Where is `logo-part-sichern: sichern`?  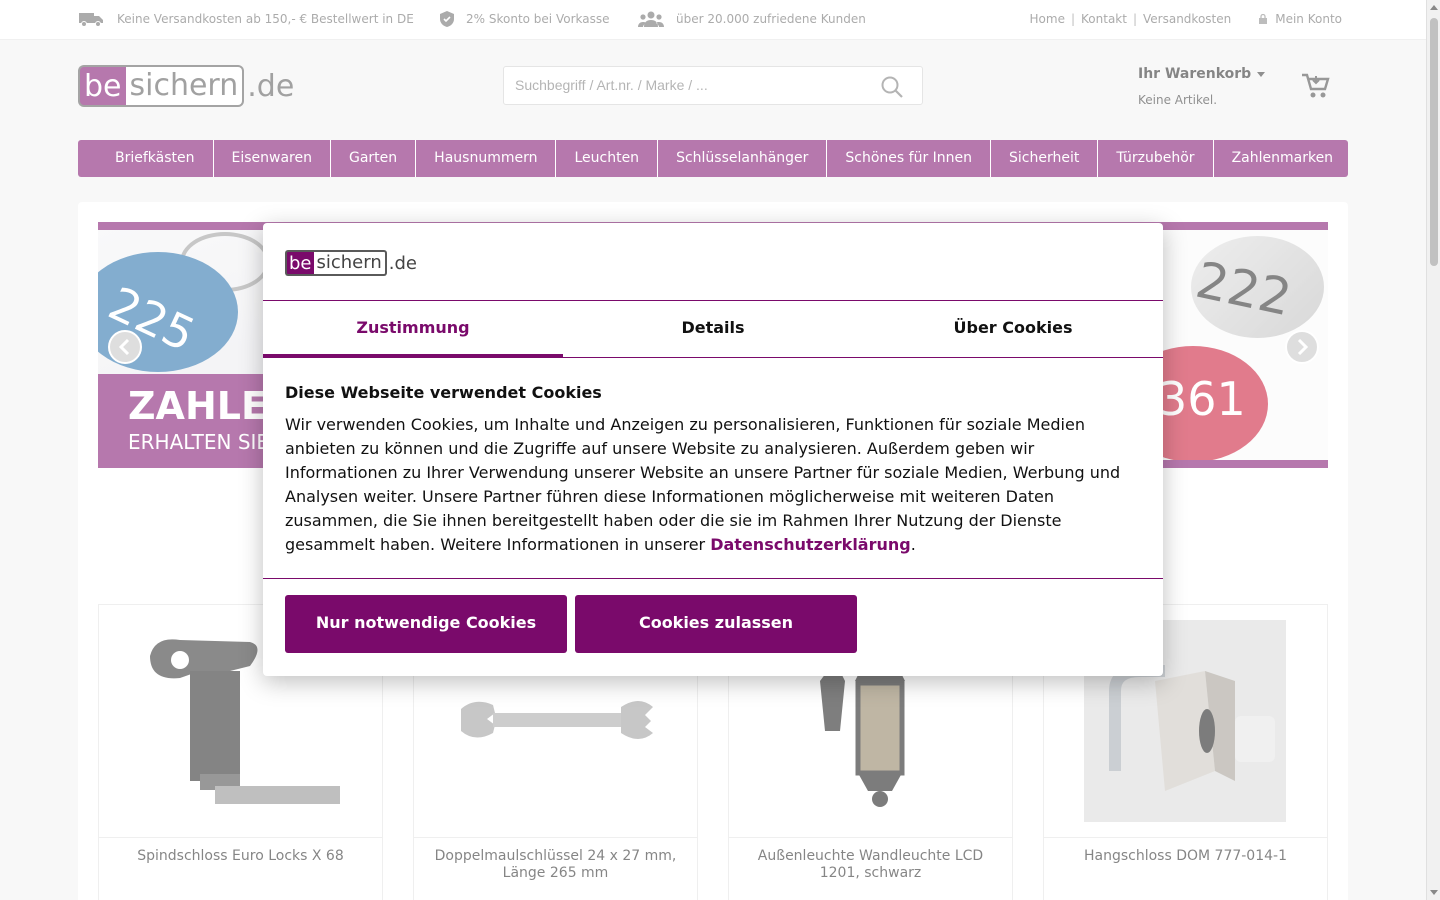
logo-part-sichern: sichern is located at coordinates (350, 263).